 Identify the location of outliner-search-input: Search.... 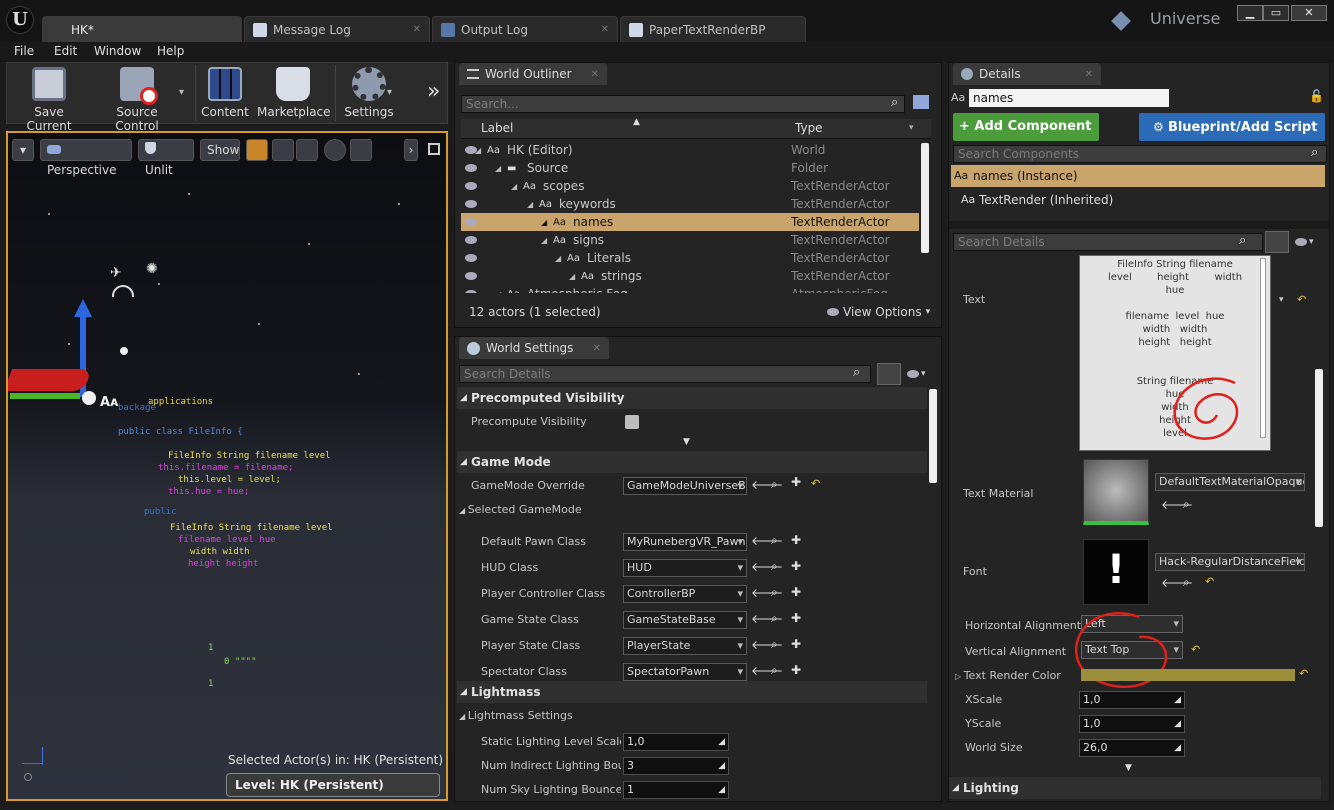
(683, 104).